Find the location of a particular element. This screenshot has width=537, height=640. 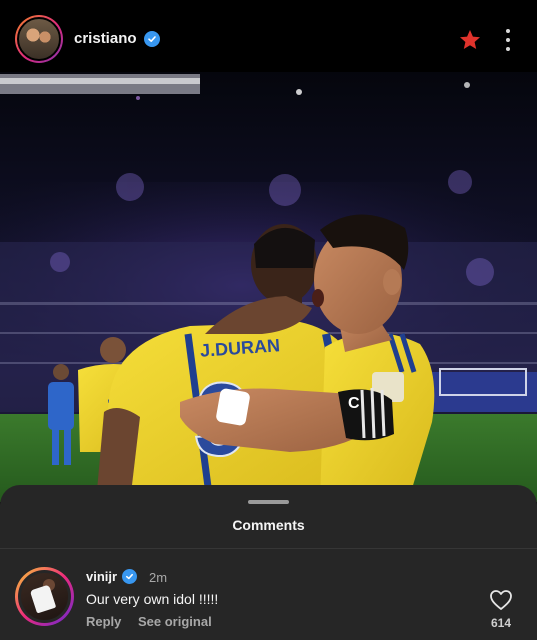

sheet-drag-handle is located at coordinates (268, 502).